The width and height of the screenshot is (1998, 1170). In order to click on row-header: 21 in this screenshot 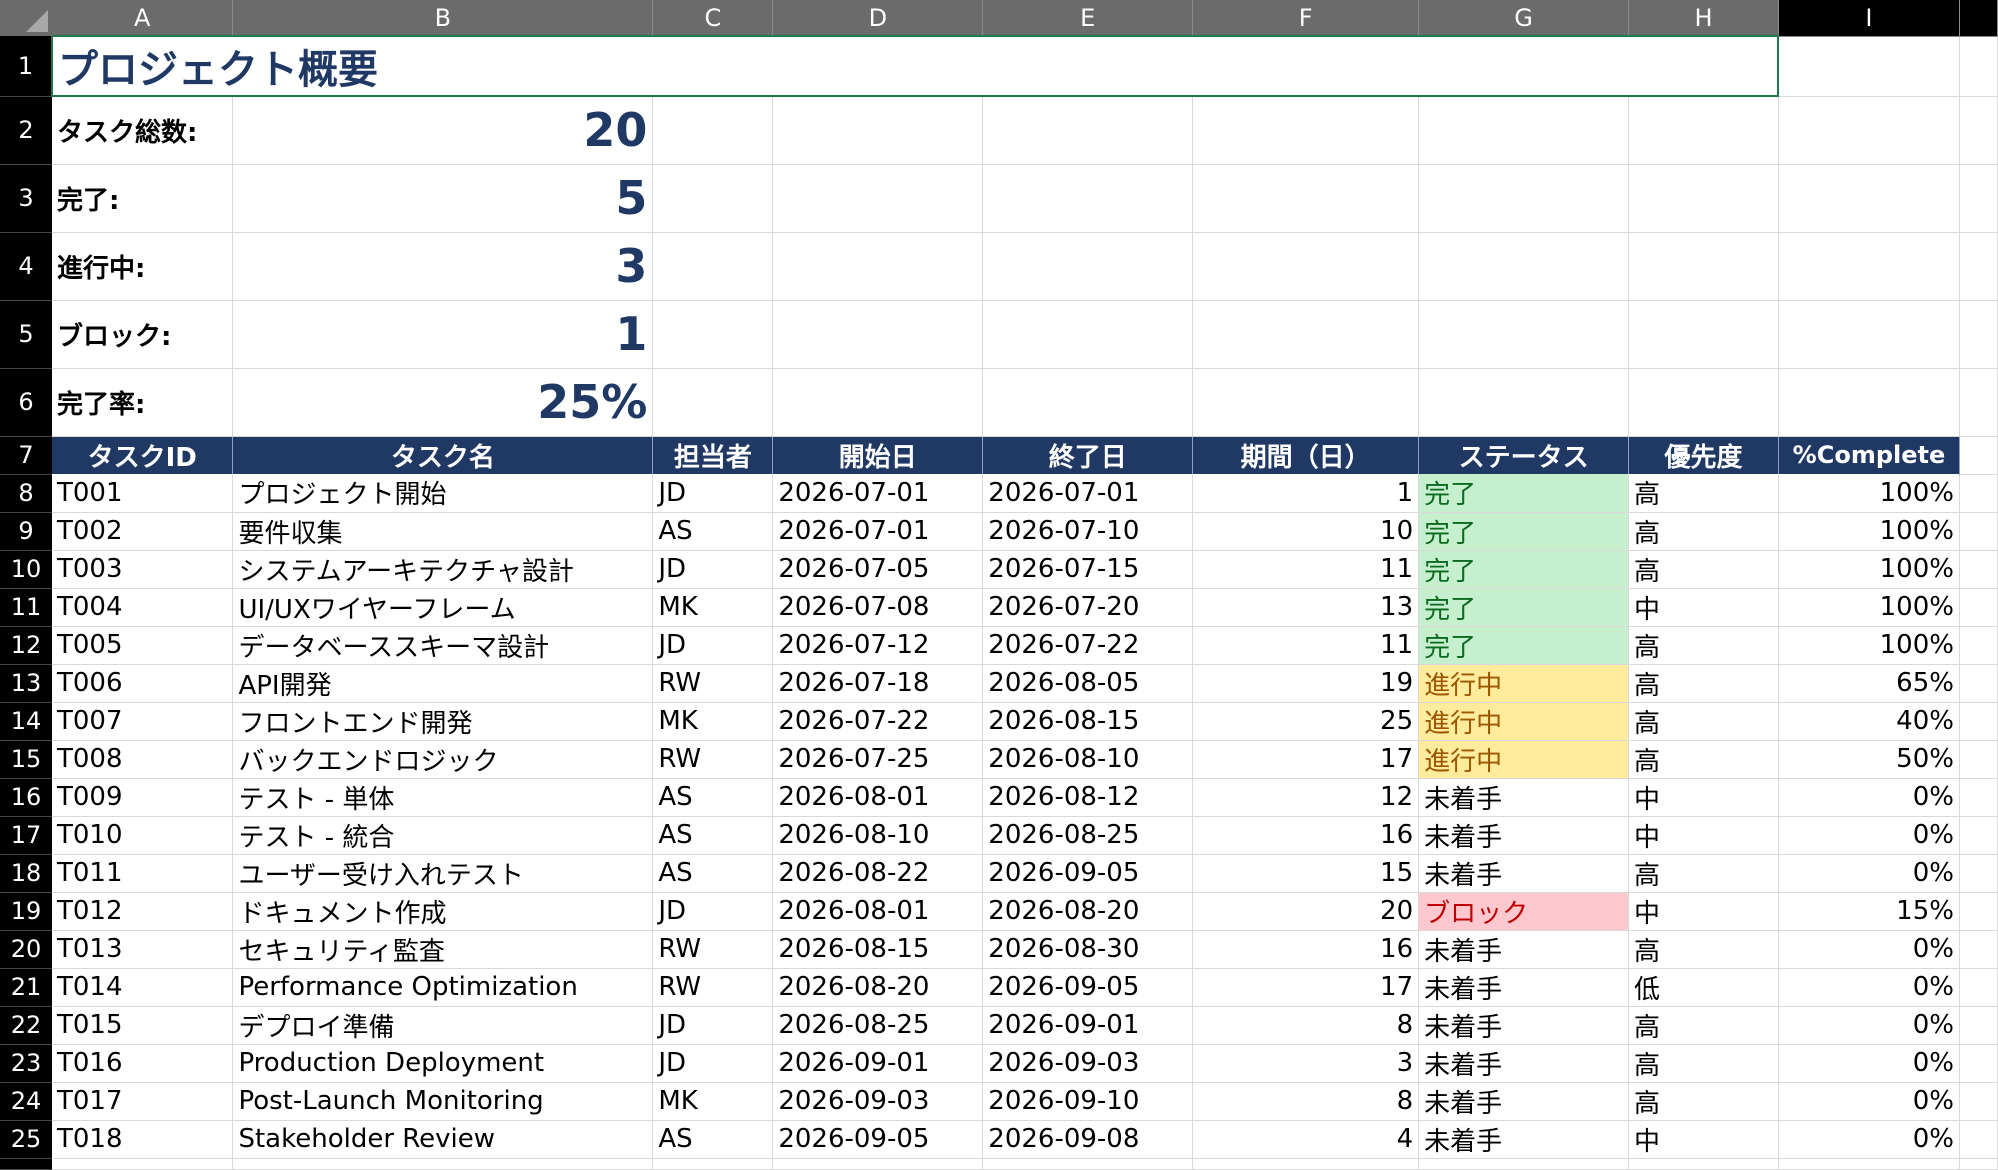, I will do `click(26, 987)`.